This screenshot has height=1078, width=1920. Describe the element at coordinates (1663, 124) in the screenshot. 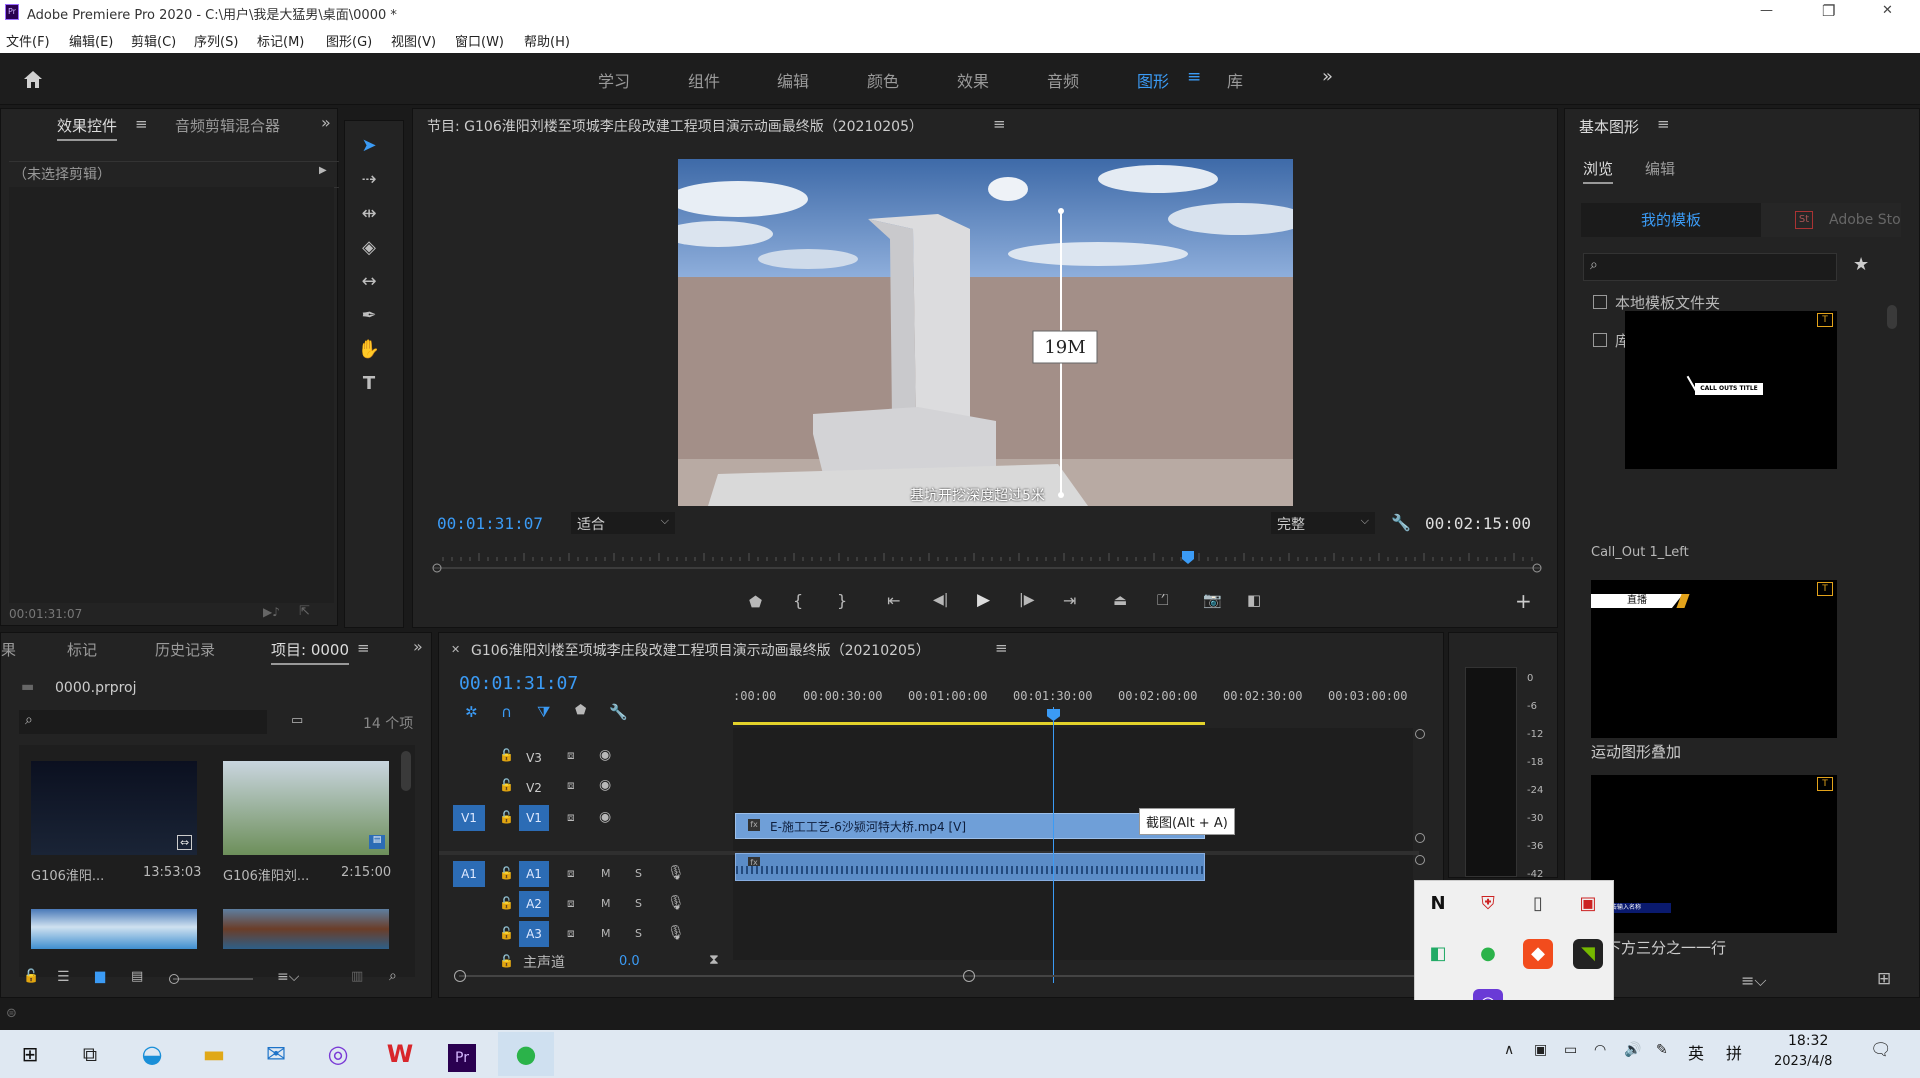

I see `egp-menu-icon: ≡` at that location.